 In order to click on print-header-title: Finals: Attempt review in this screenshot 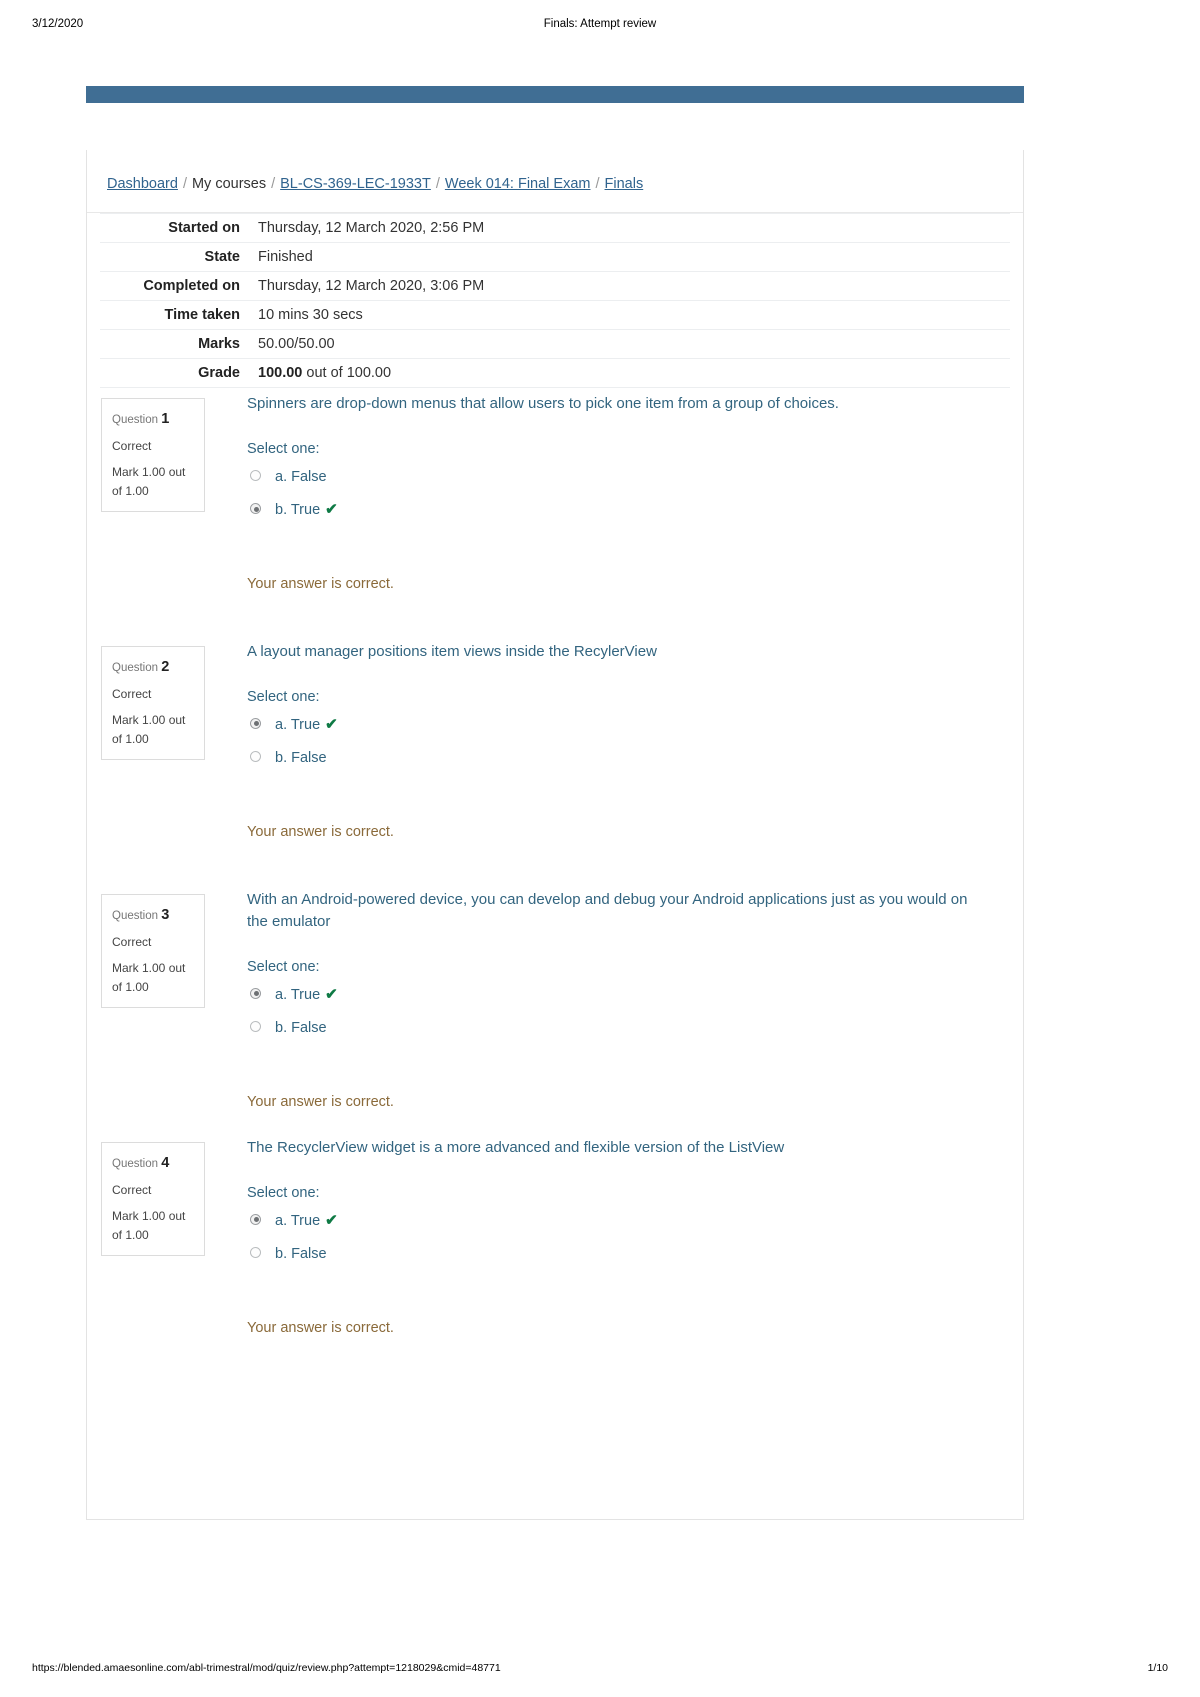, I will do `click(600, 24)`.